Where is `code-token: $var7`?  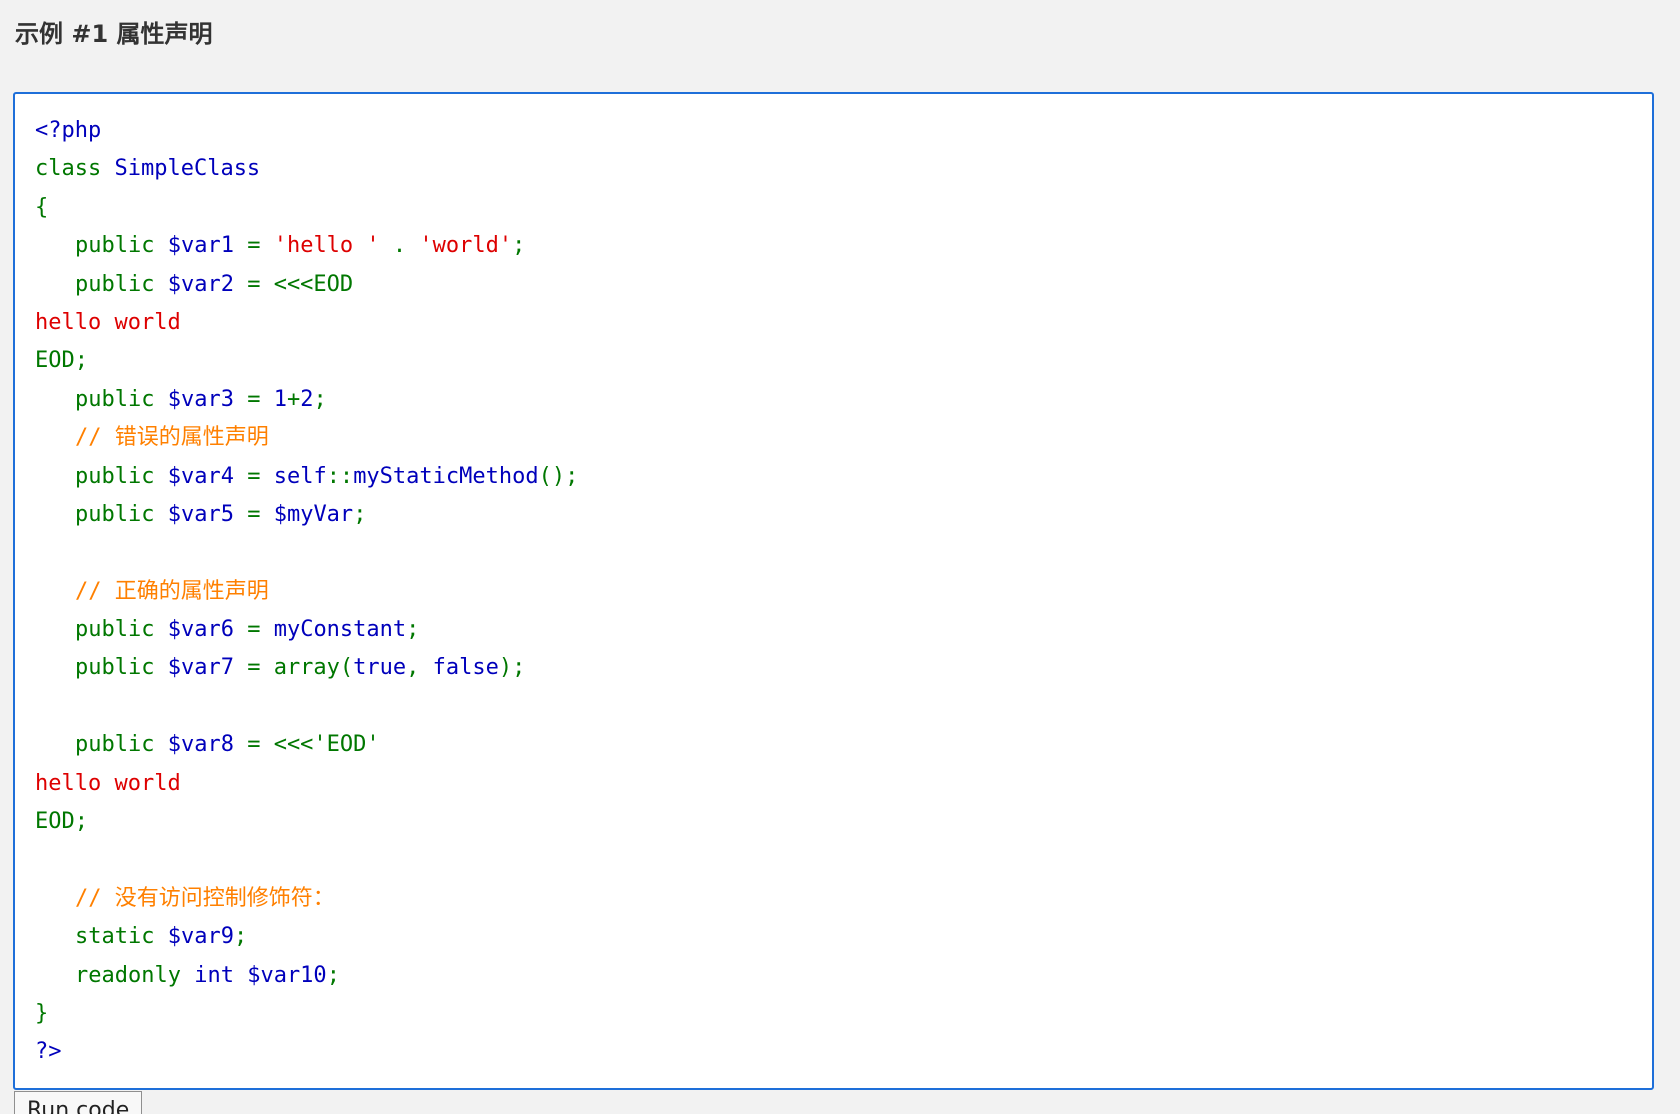
code-token: $var7 is located at coordinates (207, 668).